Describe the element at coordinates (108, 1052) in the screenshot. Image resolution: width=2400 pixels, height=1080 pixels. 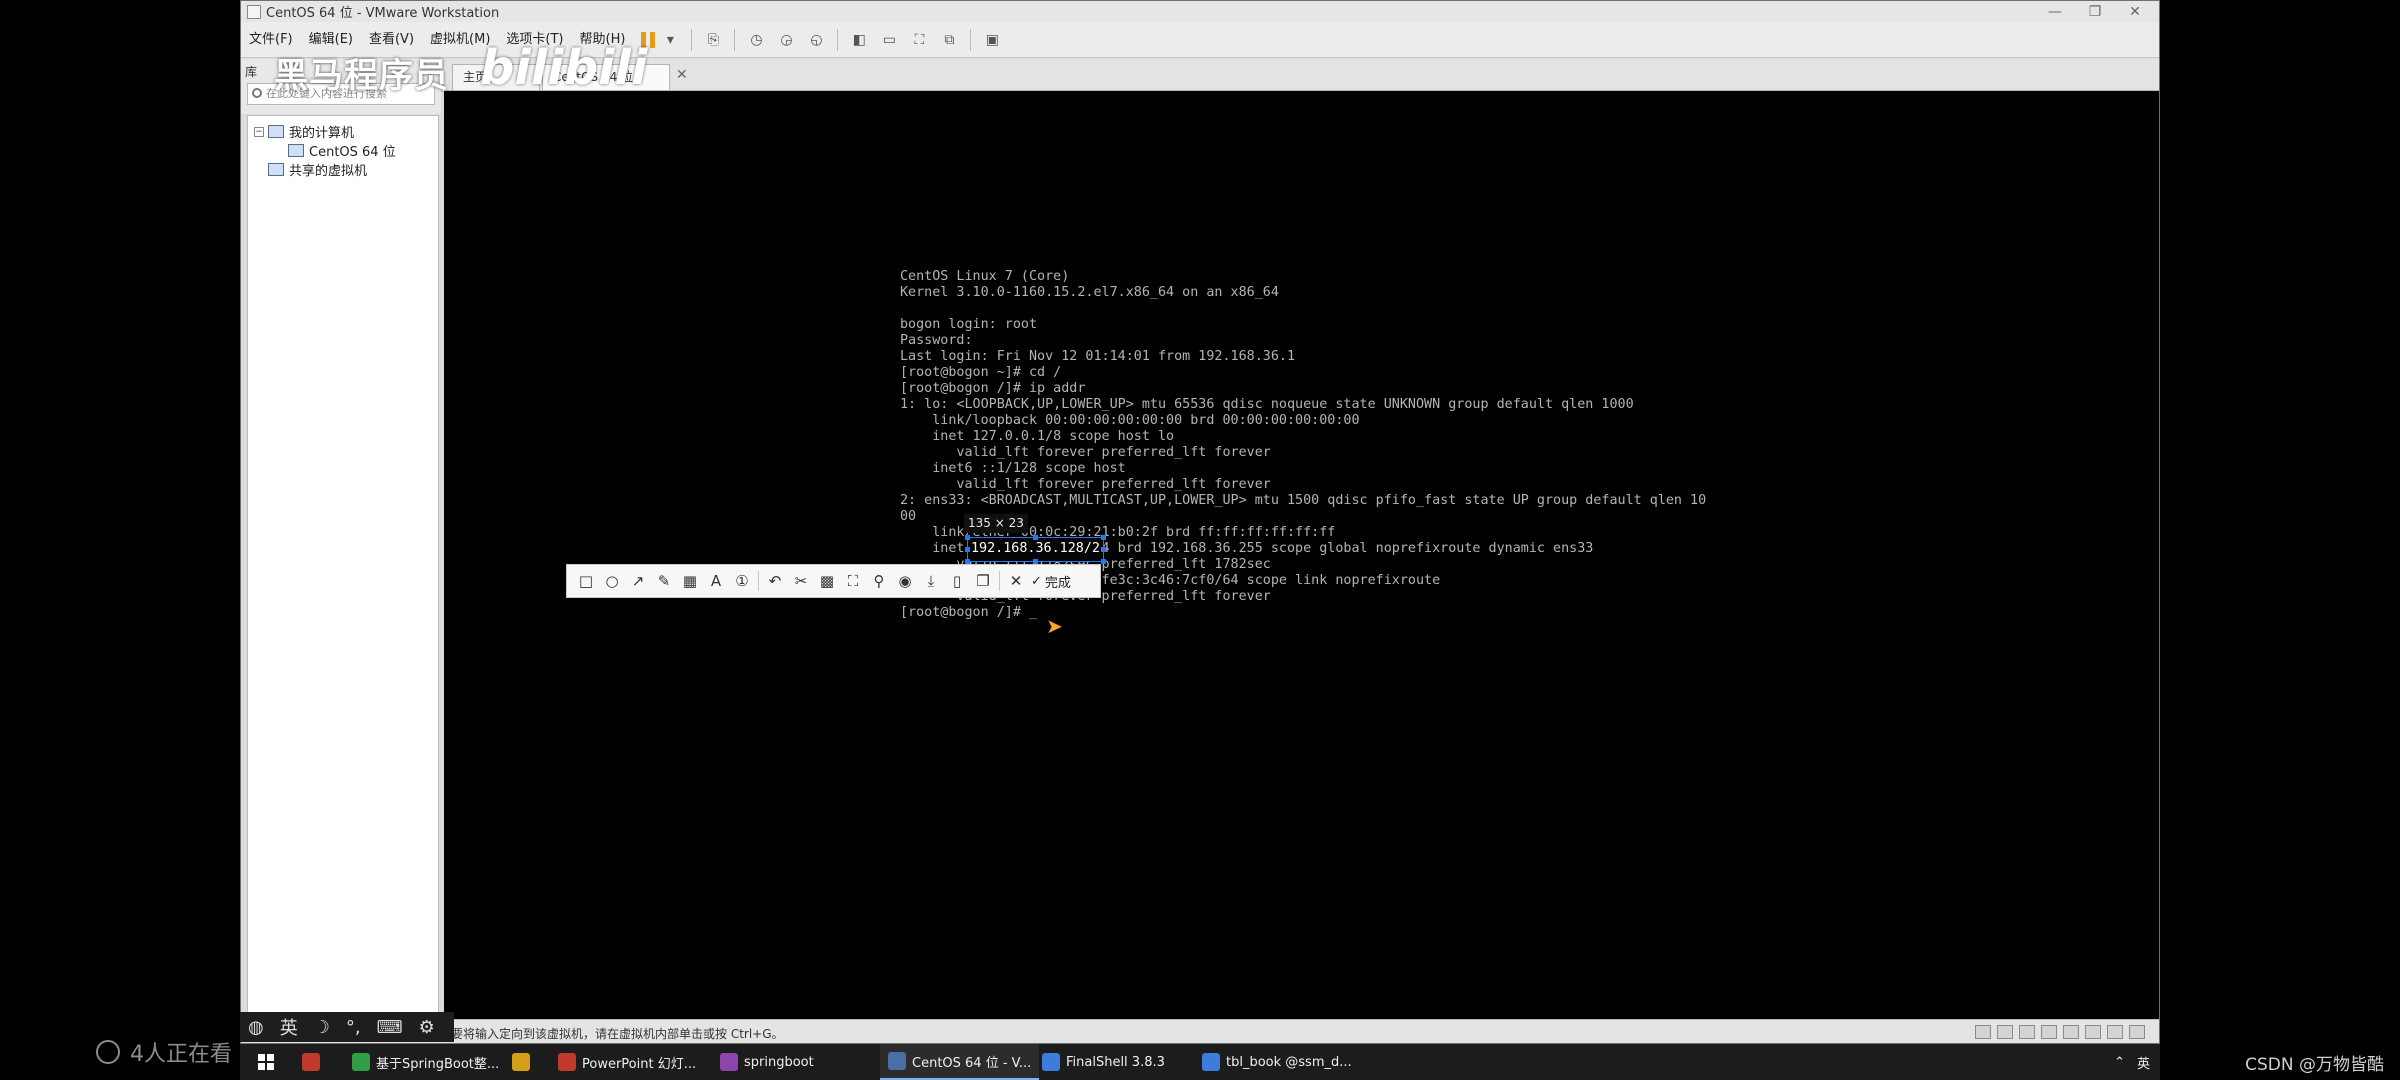
I see `viewers-icon` at that location.